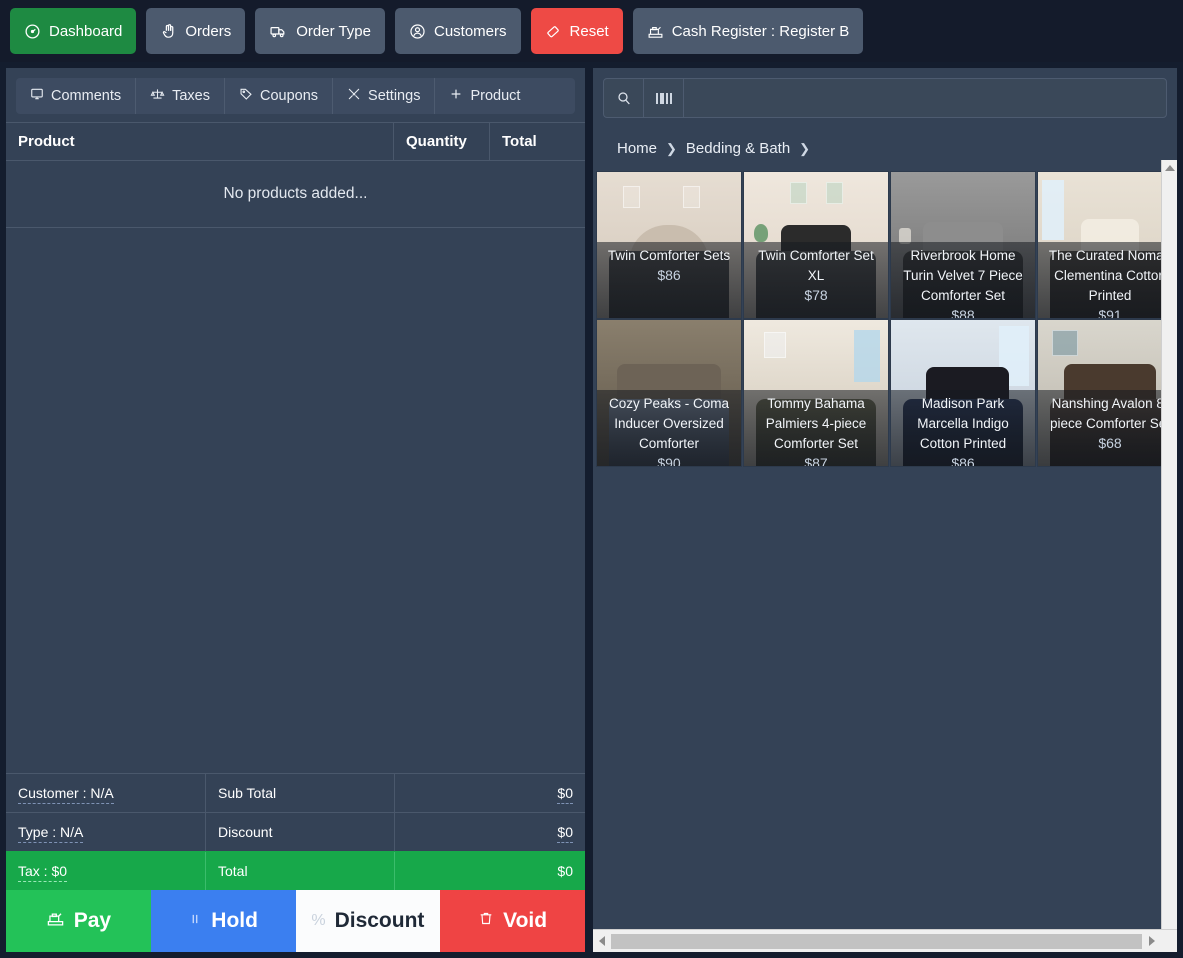  What do you see at coordinates (669, 245) in the screenshot?
I see `product-card: Twin Comforter Sets $86` at bounding box center [669, 245].